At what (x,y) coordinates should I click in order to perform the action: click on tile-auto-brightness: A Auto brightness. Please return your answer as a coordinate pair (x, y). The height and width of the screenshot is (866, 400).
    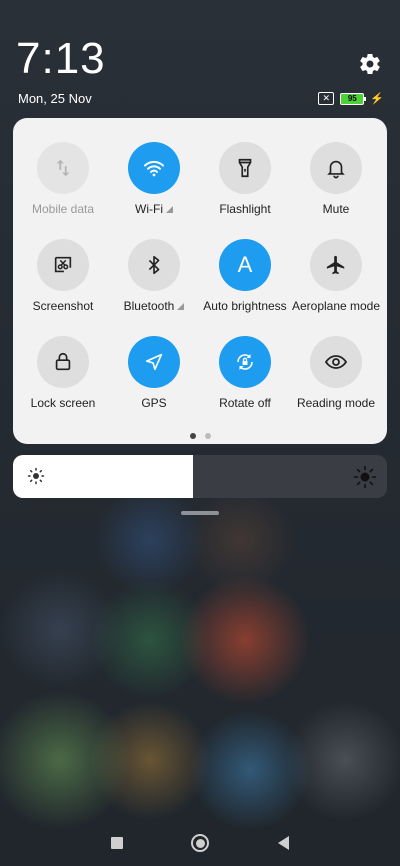
    Looking at the image, I should click on (245, 284).